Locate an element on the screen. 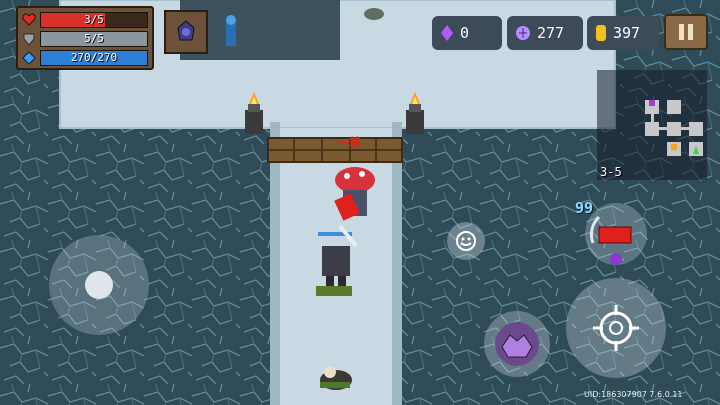  purple-crystal-icon is located at coordinates (447, 33).